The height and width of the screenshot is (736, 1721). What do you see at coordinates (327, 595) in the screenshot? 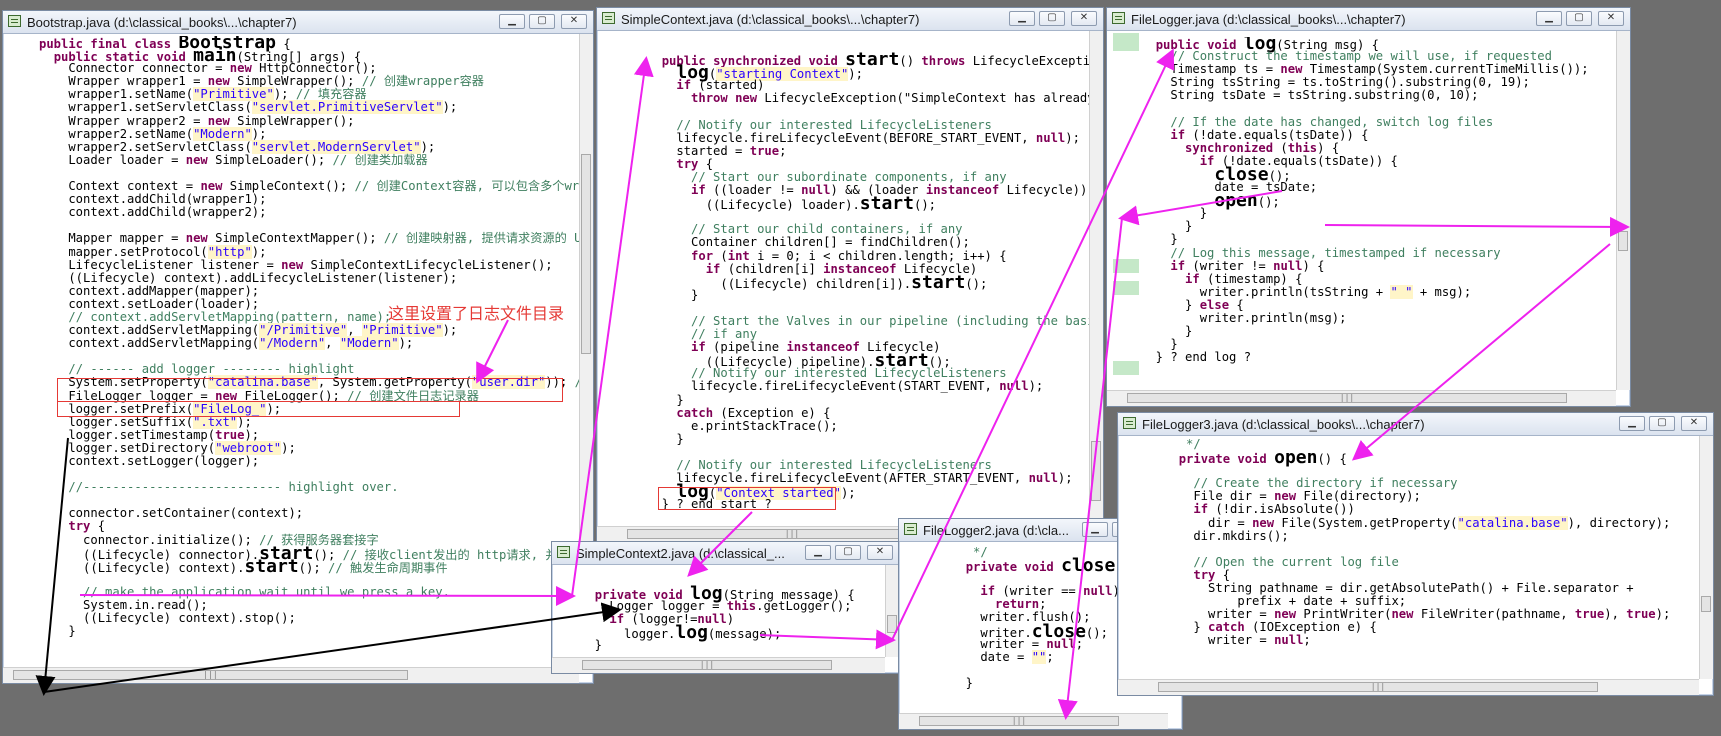
I see `arrow-context-start-to-start` at bounding box center [327, 595].